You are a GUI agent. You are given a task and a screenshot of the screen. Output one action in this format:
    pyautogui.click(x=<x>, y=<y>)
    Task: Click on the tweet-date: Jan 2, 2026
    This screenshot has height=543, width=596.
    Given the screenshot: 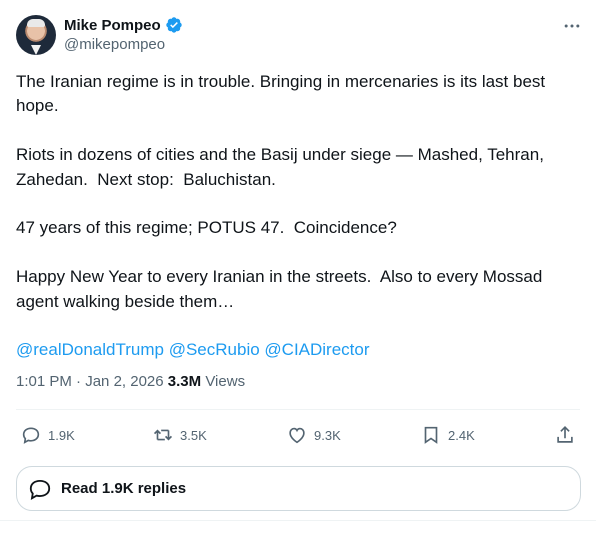 What is the action you would take?
    pyautogui.click(x=124, y=381)
    